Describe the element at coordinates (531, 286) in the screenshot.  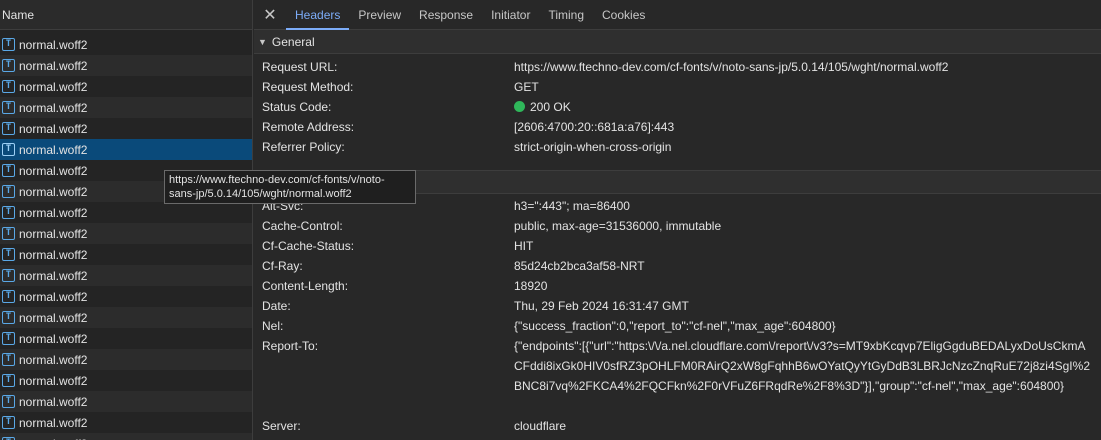
I see `response-header-value: 18920` at that location.